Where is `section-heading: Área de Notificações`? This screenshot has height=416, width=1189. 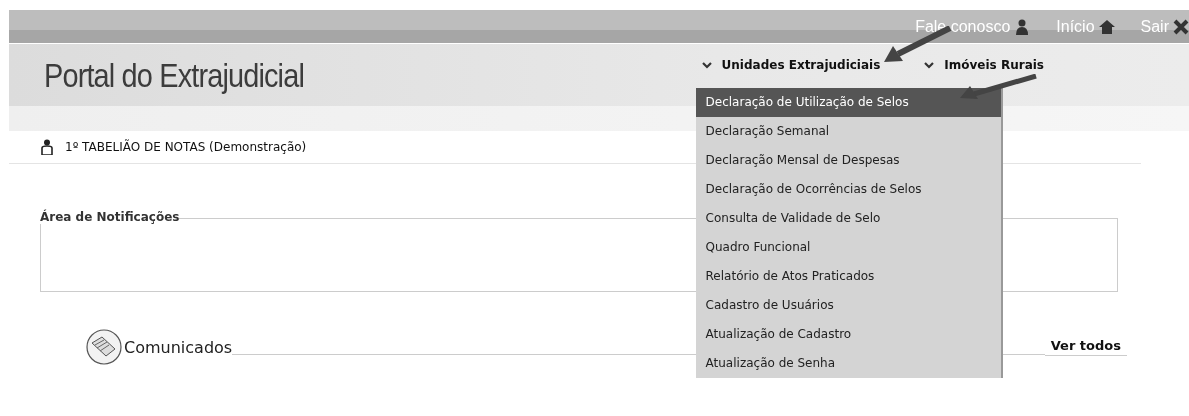 section-heading: Área de Notificações is located at coordinates (110, 217).